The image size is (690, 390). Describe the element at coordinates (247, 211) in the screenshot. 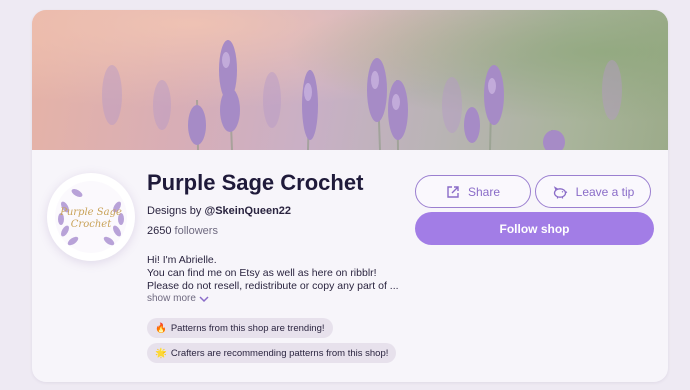

I see `designer-handle-link: @SkeinQueen22` at that location.